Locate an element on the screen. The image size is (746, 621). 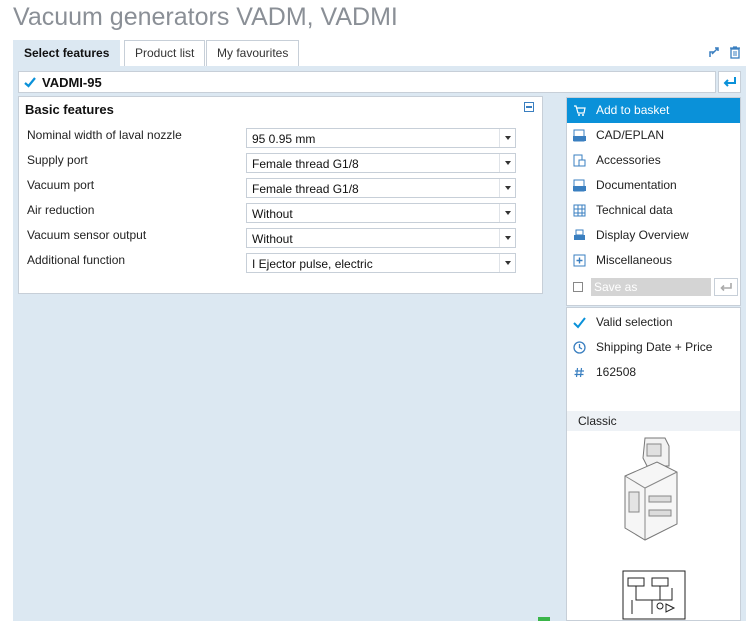
apply-code-button is located at coordinates (729, 82).